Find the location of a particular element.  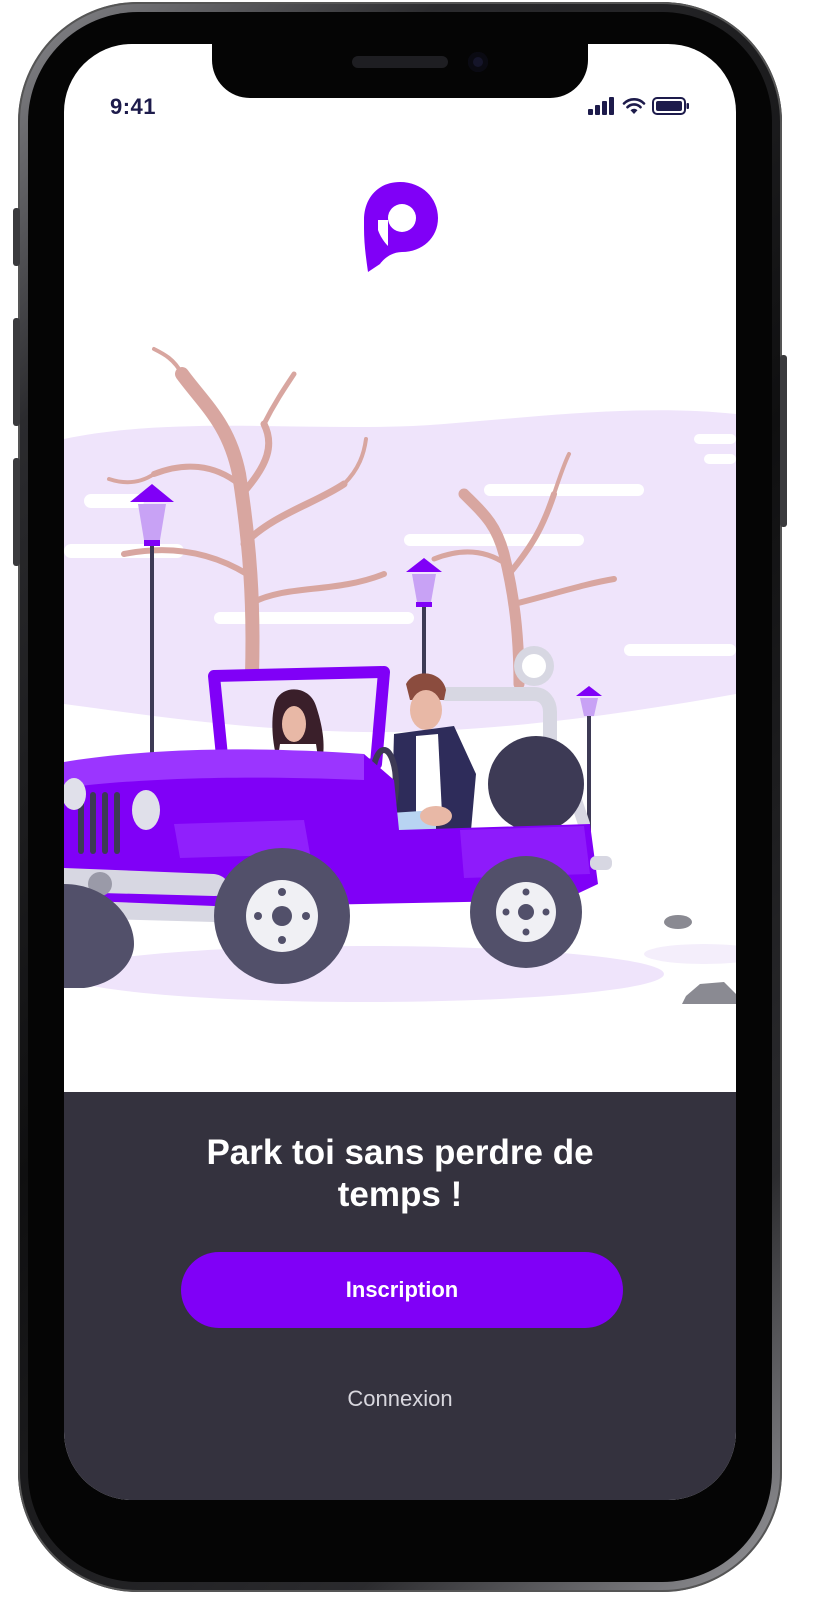

speaker-grille is located at coordinates (400, 62).